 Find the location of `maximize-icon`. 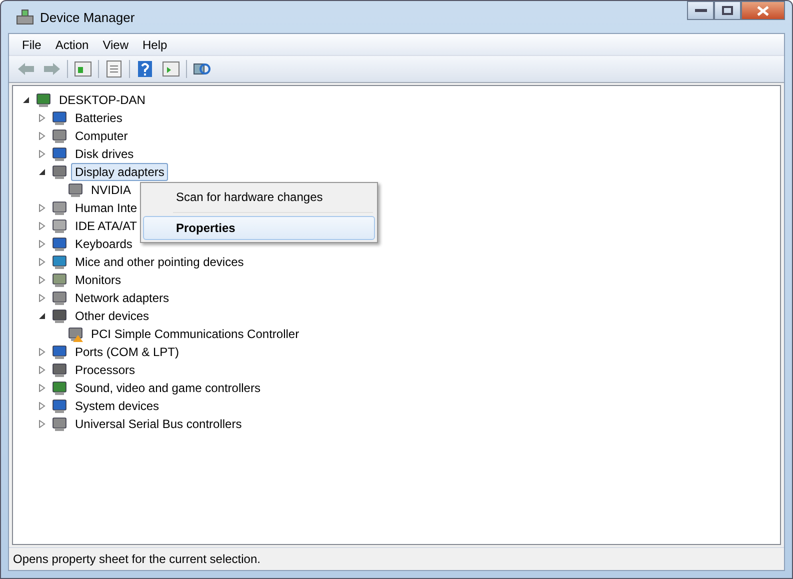

maximize-icon is located at coordinates (727, 10).